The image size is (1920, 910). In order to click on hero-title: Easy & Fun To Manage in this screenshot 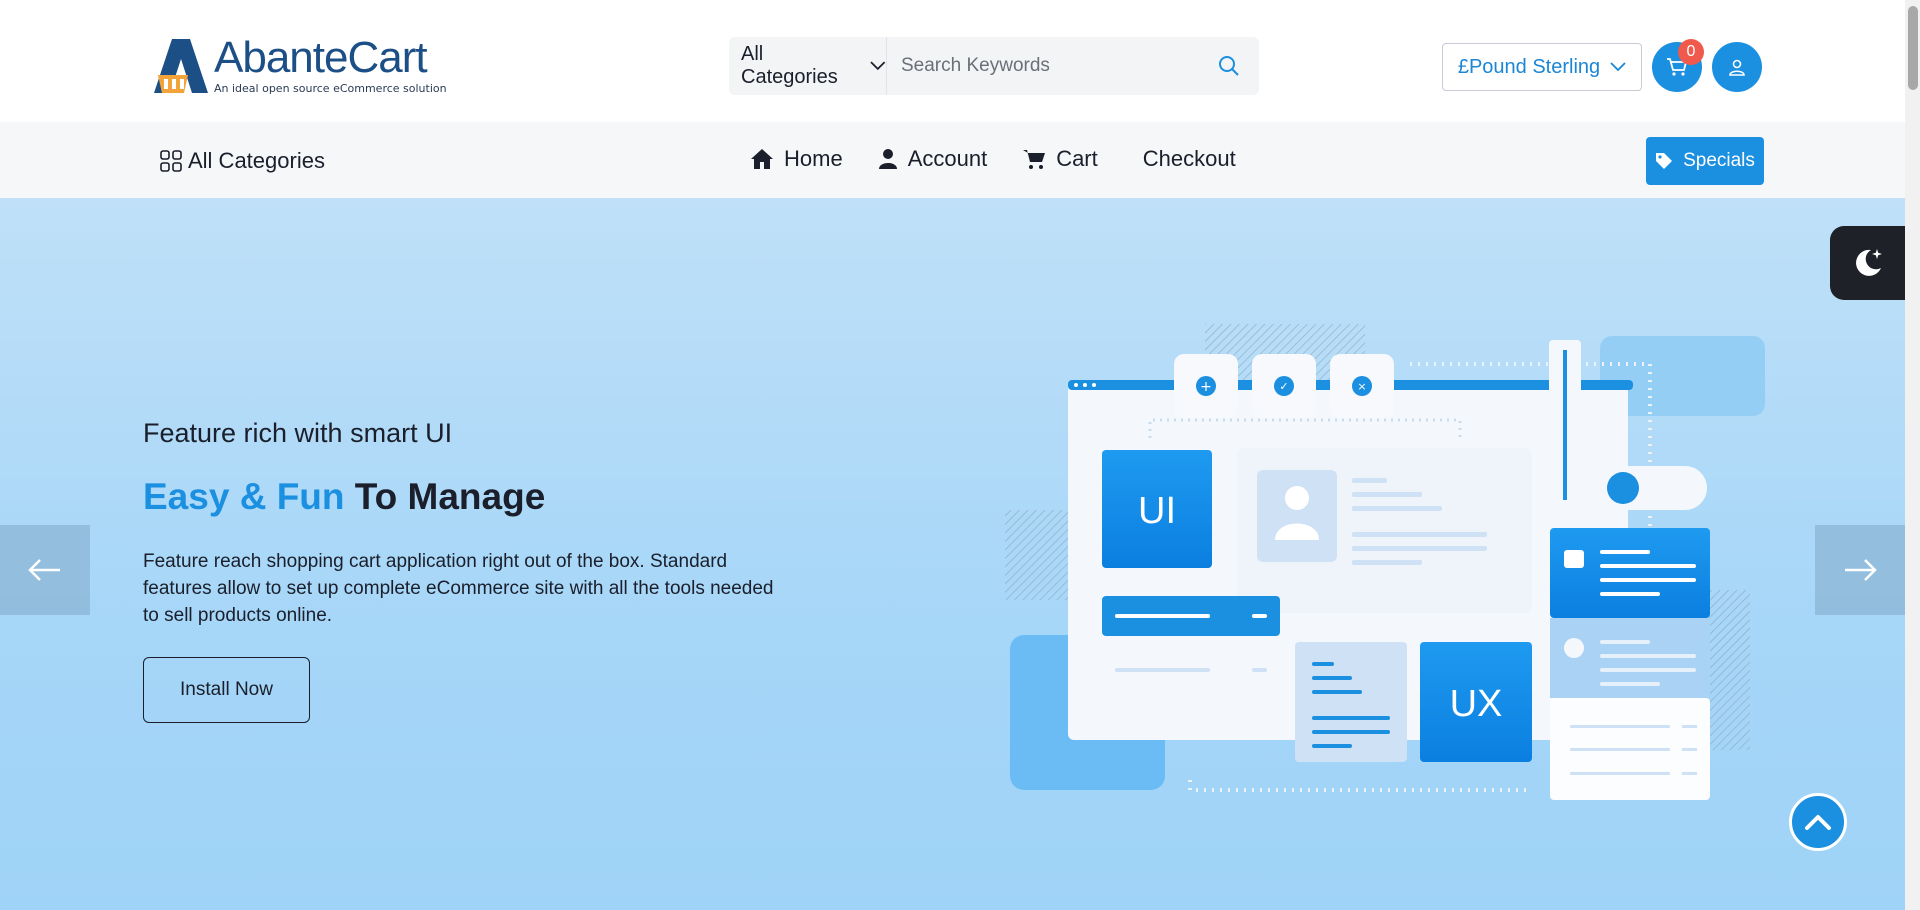, I will do `click(344, 497)`.